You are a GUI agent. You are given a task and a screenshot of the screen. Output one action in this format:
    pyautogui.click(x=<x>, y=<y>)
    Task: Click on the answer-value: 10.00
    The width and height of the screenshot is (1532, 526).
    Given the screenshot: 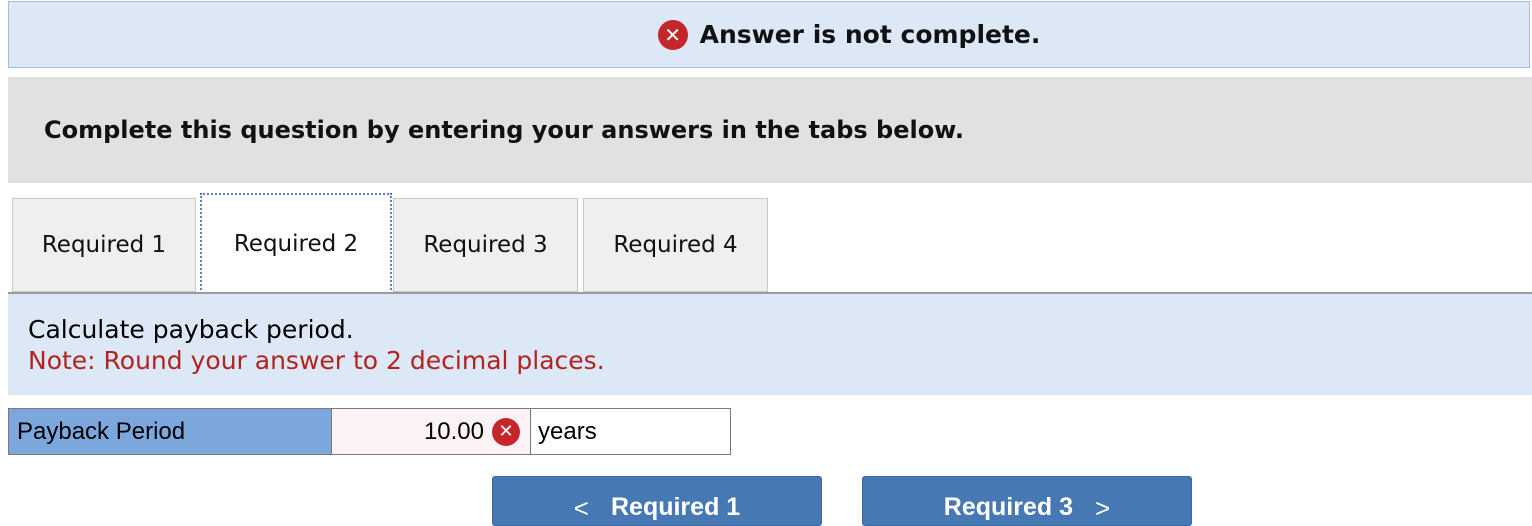 What is the action you would take?
    pyautogui.click(x=453, y=431)
    